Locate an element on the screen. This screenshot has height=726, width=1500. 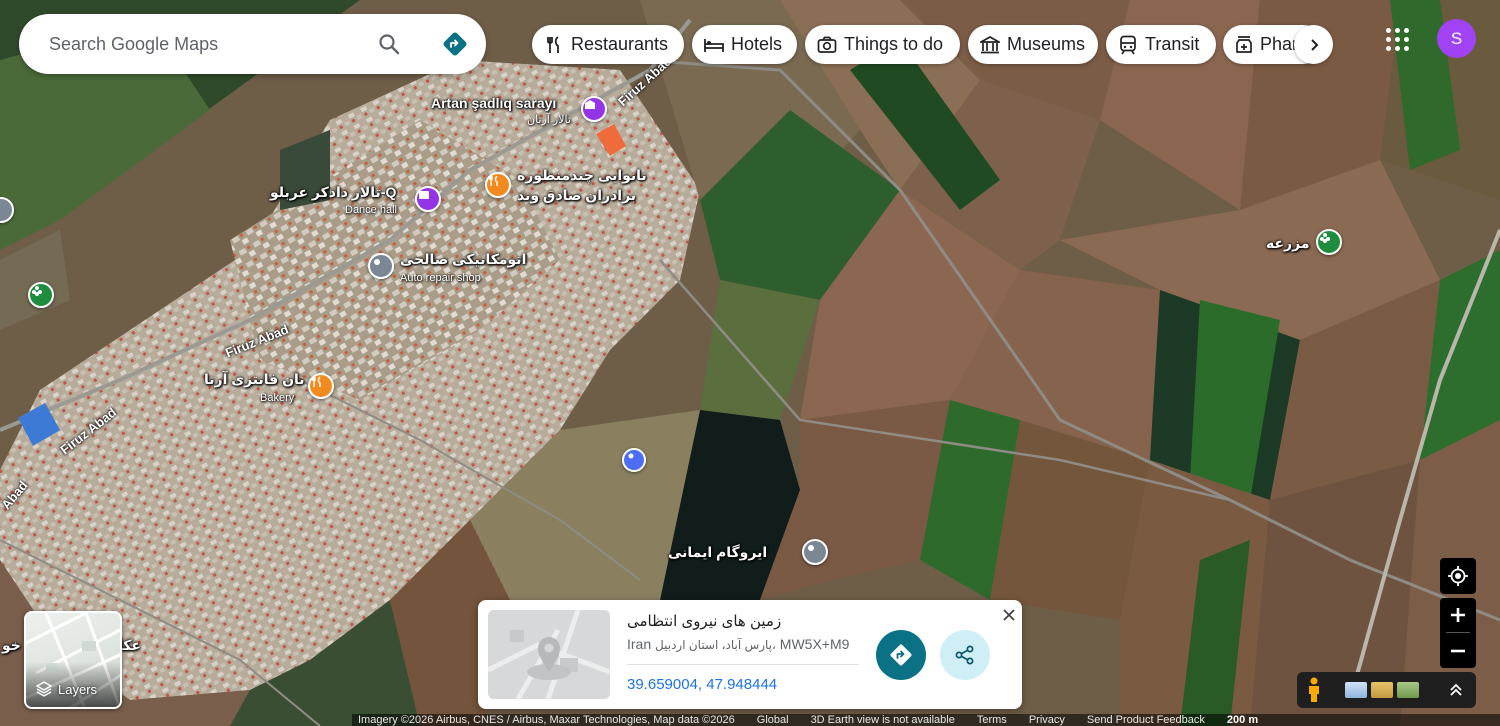
place-label-left-edge-2: خو is located at coordinates (11, 645).